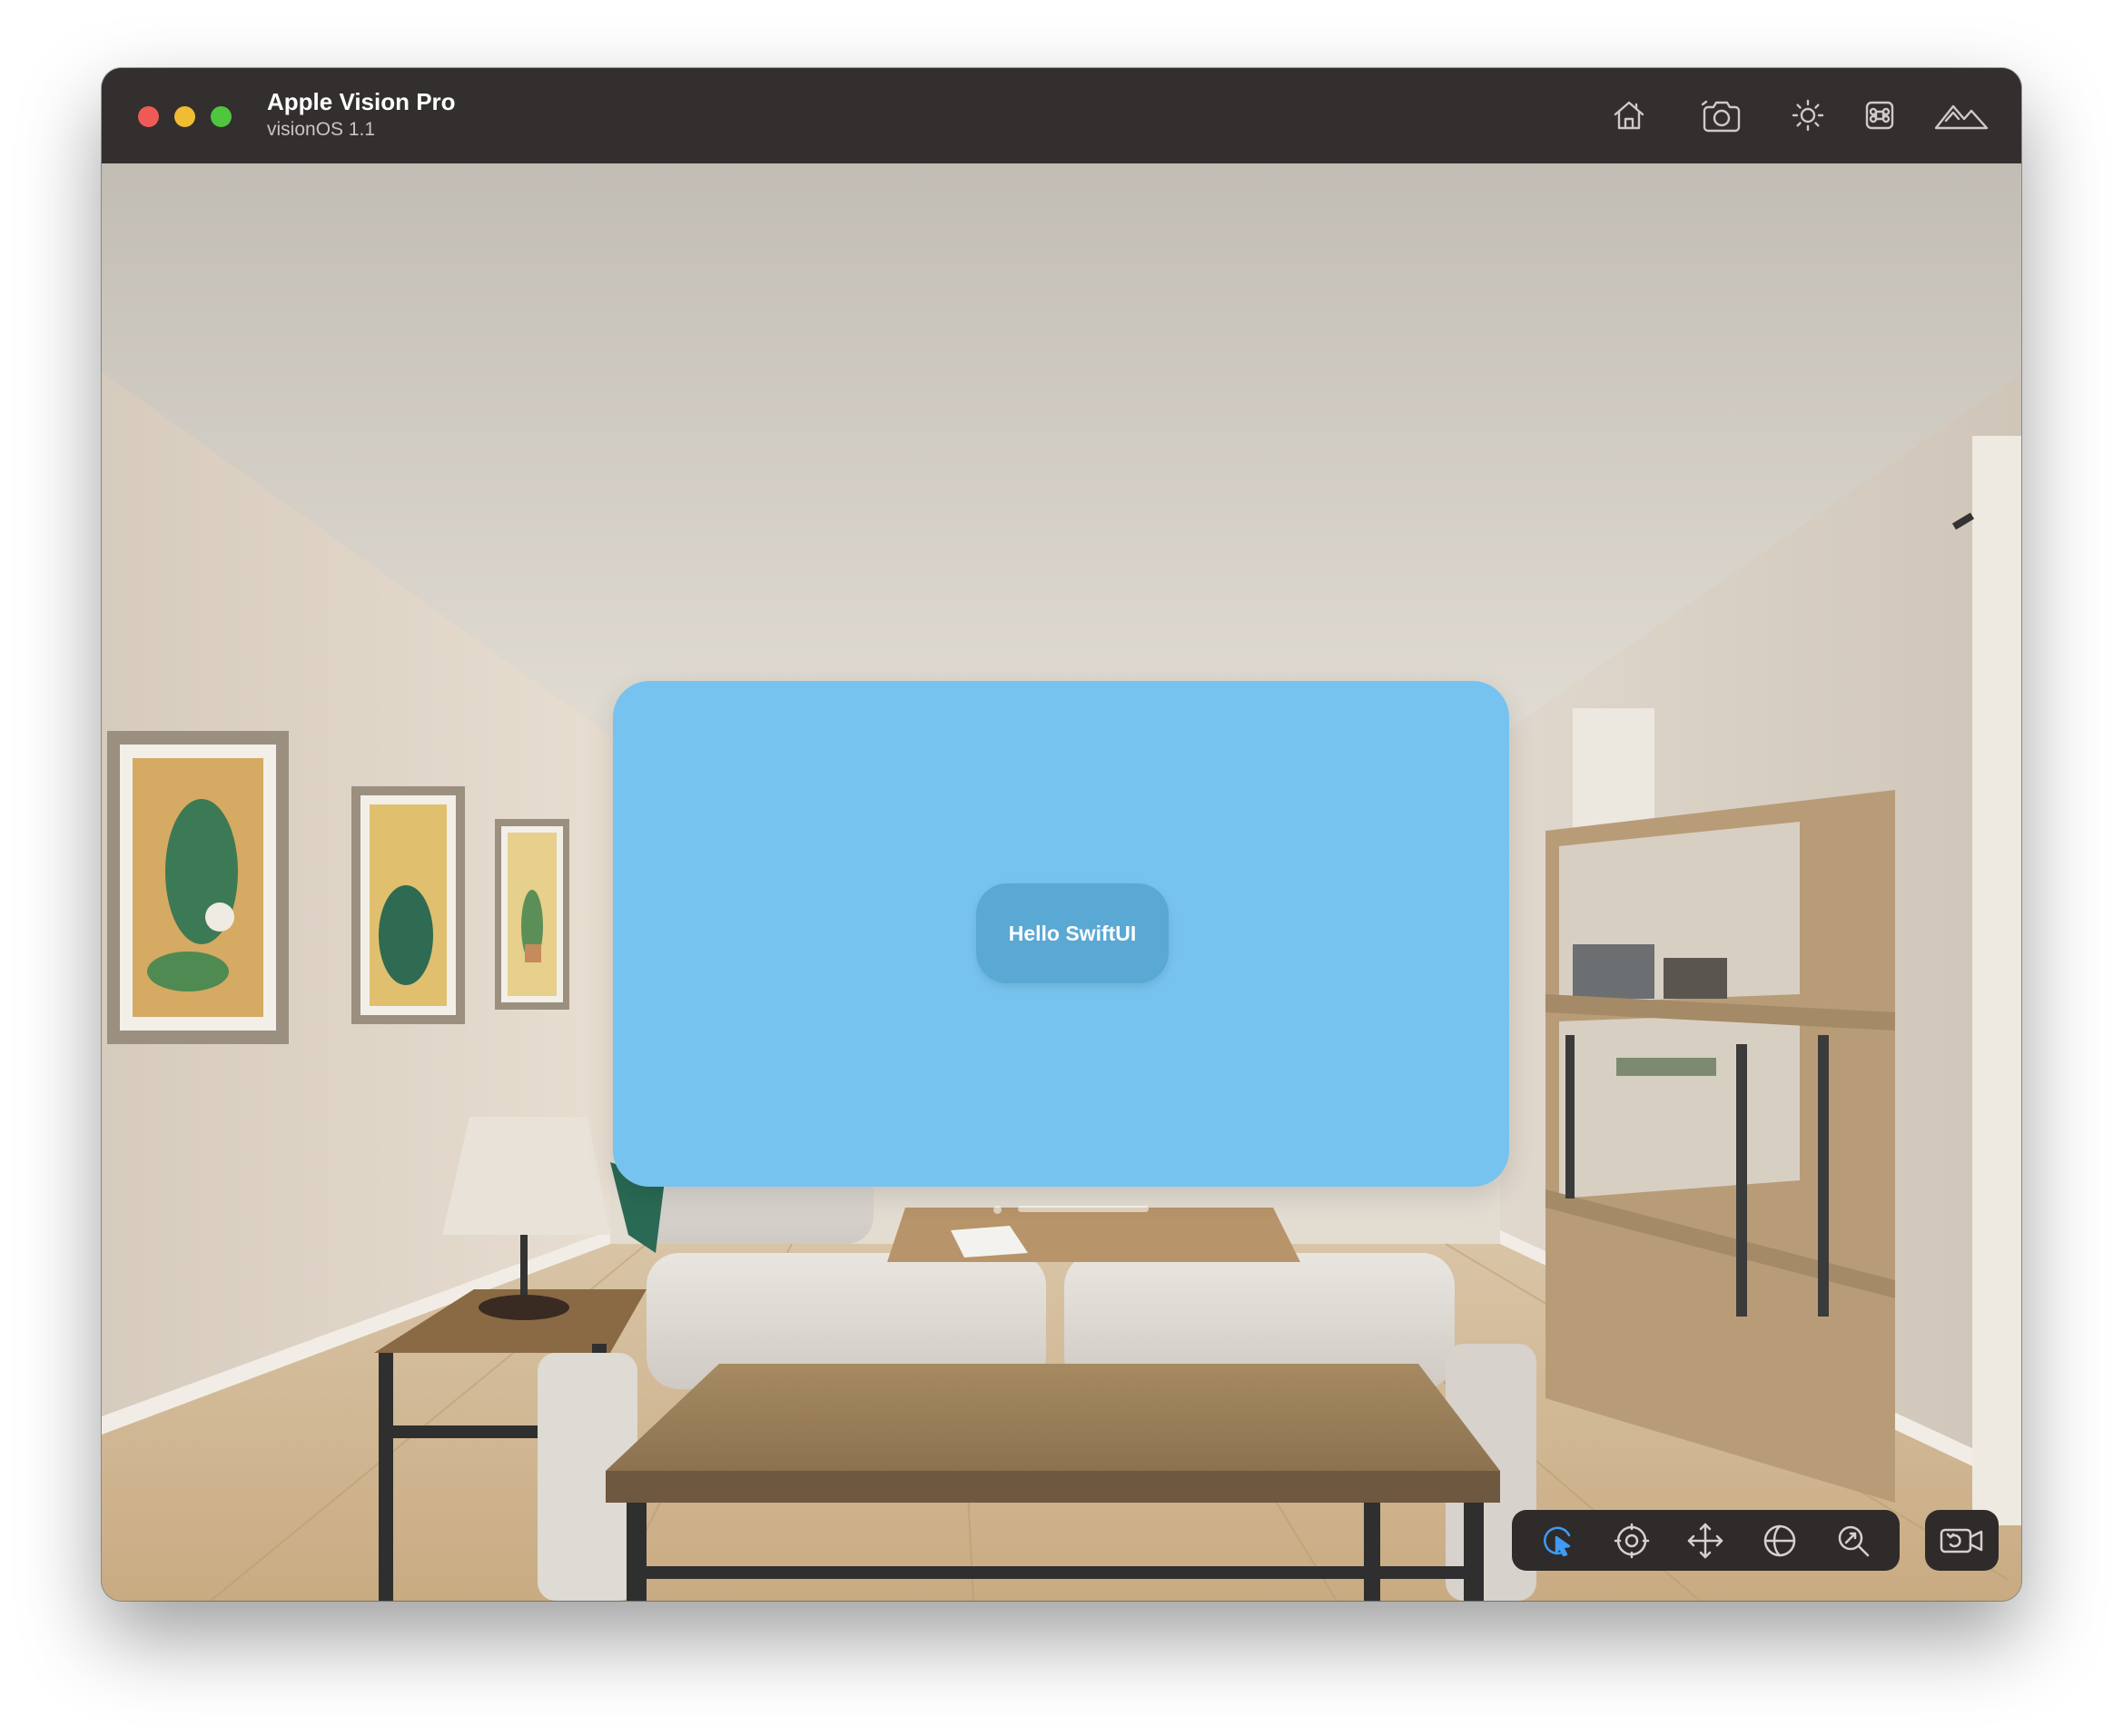 Image resolution: width=2123 pixels, height=1736 pixels. Describe the element at coordinates (1853, 1541) in the screenshot. I see `zoom-icon` at that location.